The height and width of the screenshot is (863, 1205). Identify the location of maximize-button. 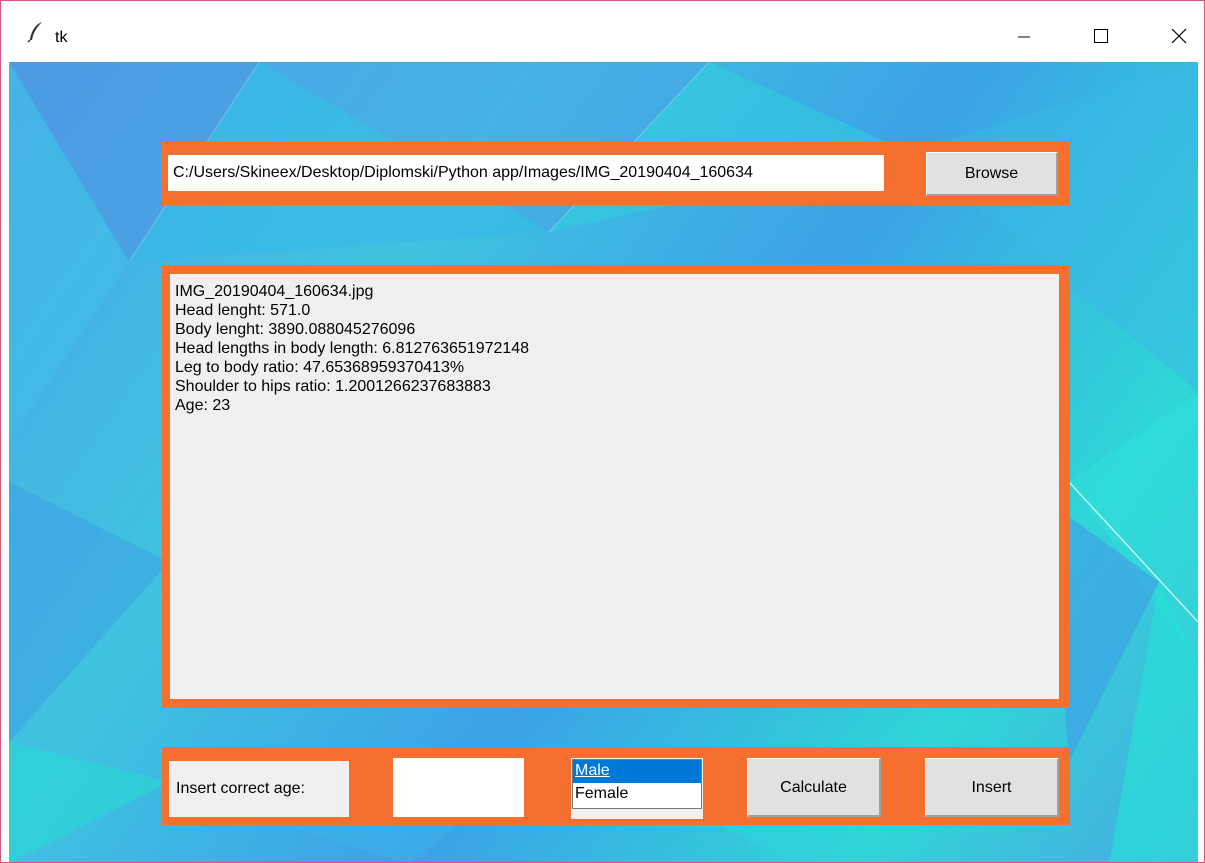
(1100, 36).